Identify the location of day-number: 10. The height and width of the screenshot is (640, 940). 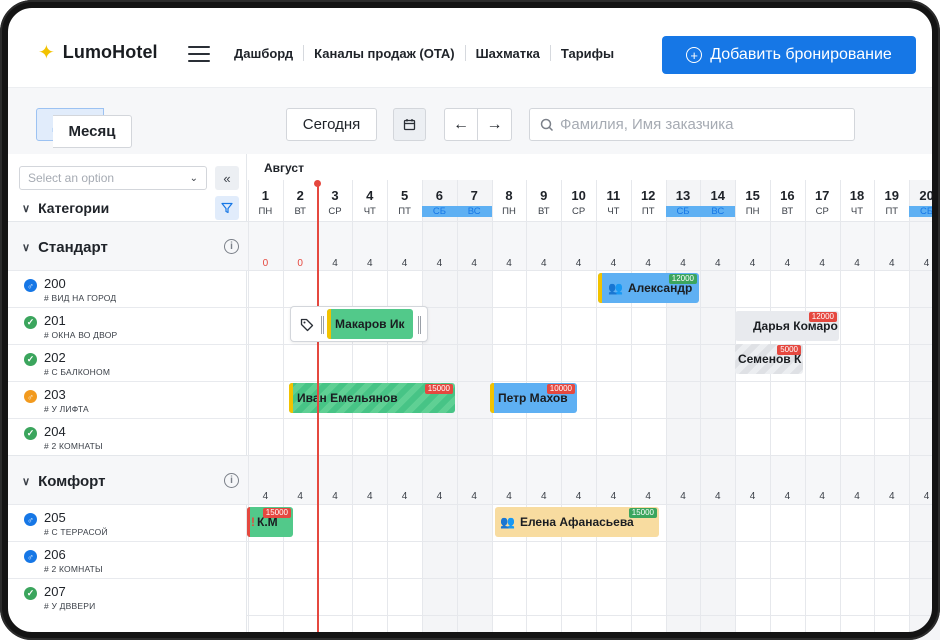
(578, 195).